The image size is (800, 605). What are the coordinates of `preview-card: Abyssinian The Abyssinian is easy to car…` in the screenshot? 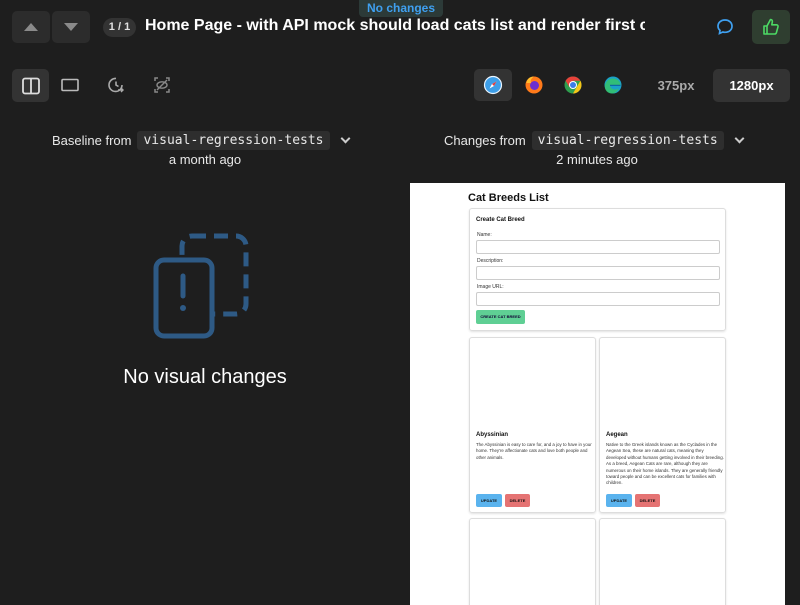 It's located at (532, 425).